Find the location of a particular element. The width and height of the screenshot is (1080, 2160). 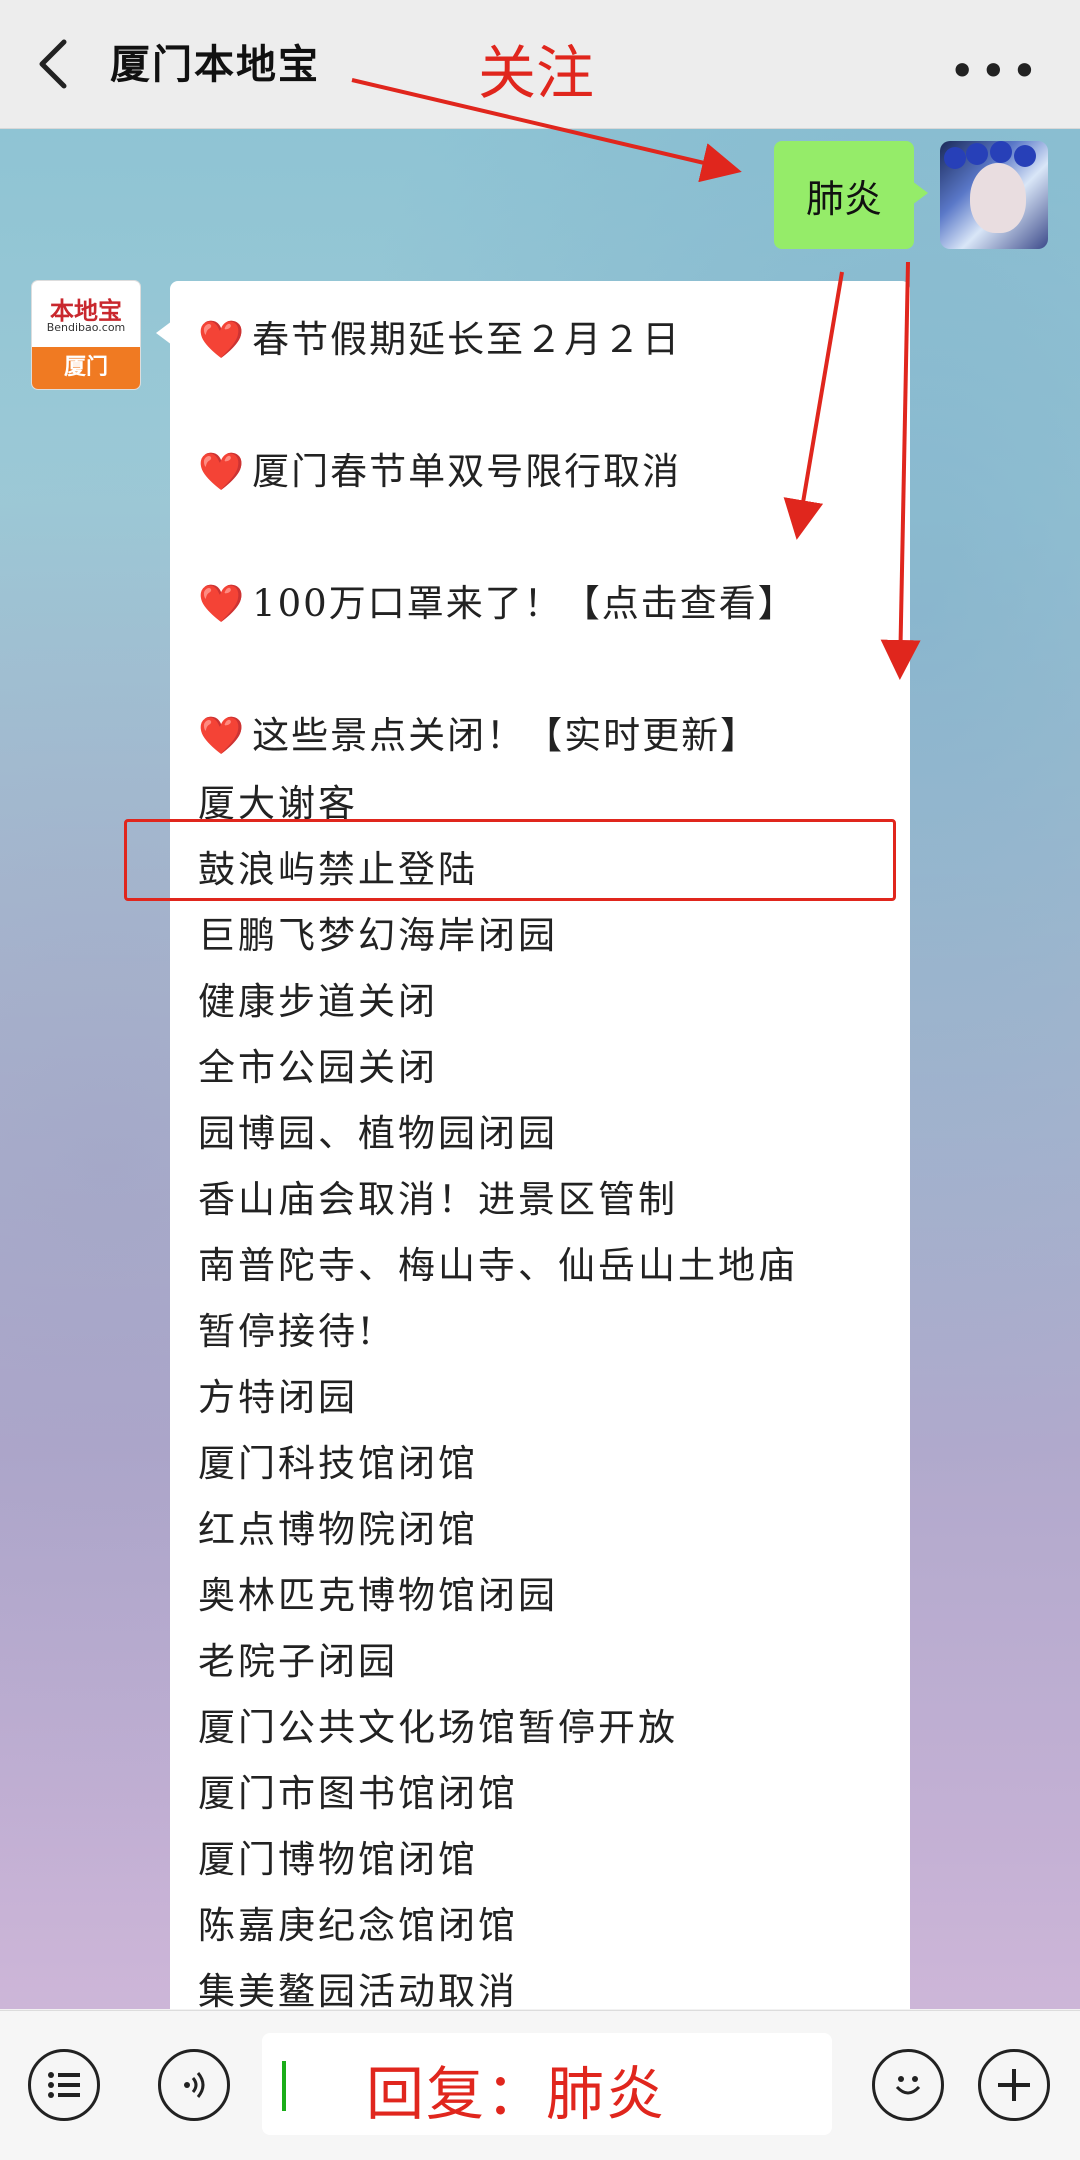

back-chevron-icon is located at coordinates (54, 64).